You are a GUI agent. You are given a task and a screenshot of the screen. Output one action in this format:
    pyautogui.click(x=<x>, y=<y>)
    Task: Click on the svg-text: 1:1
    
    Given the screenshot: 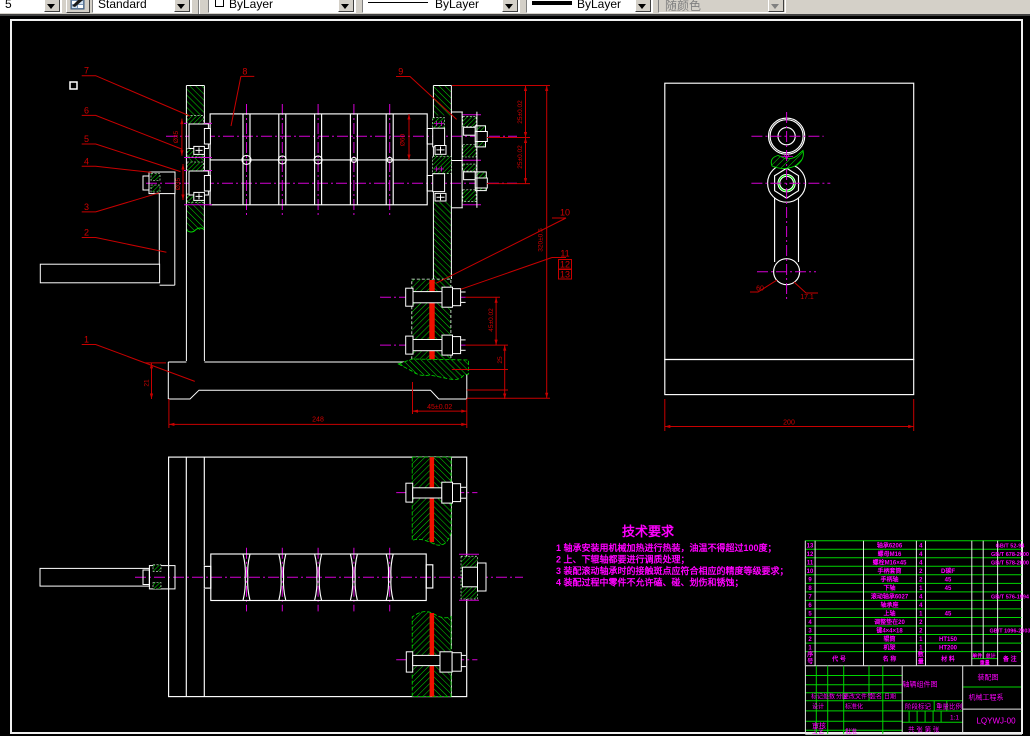 What is the action you would take?
    pyautogui.click(x=954, y=718)
    